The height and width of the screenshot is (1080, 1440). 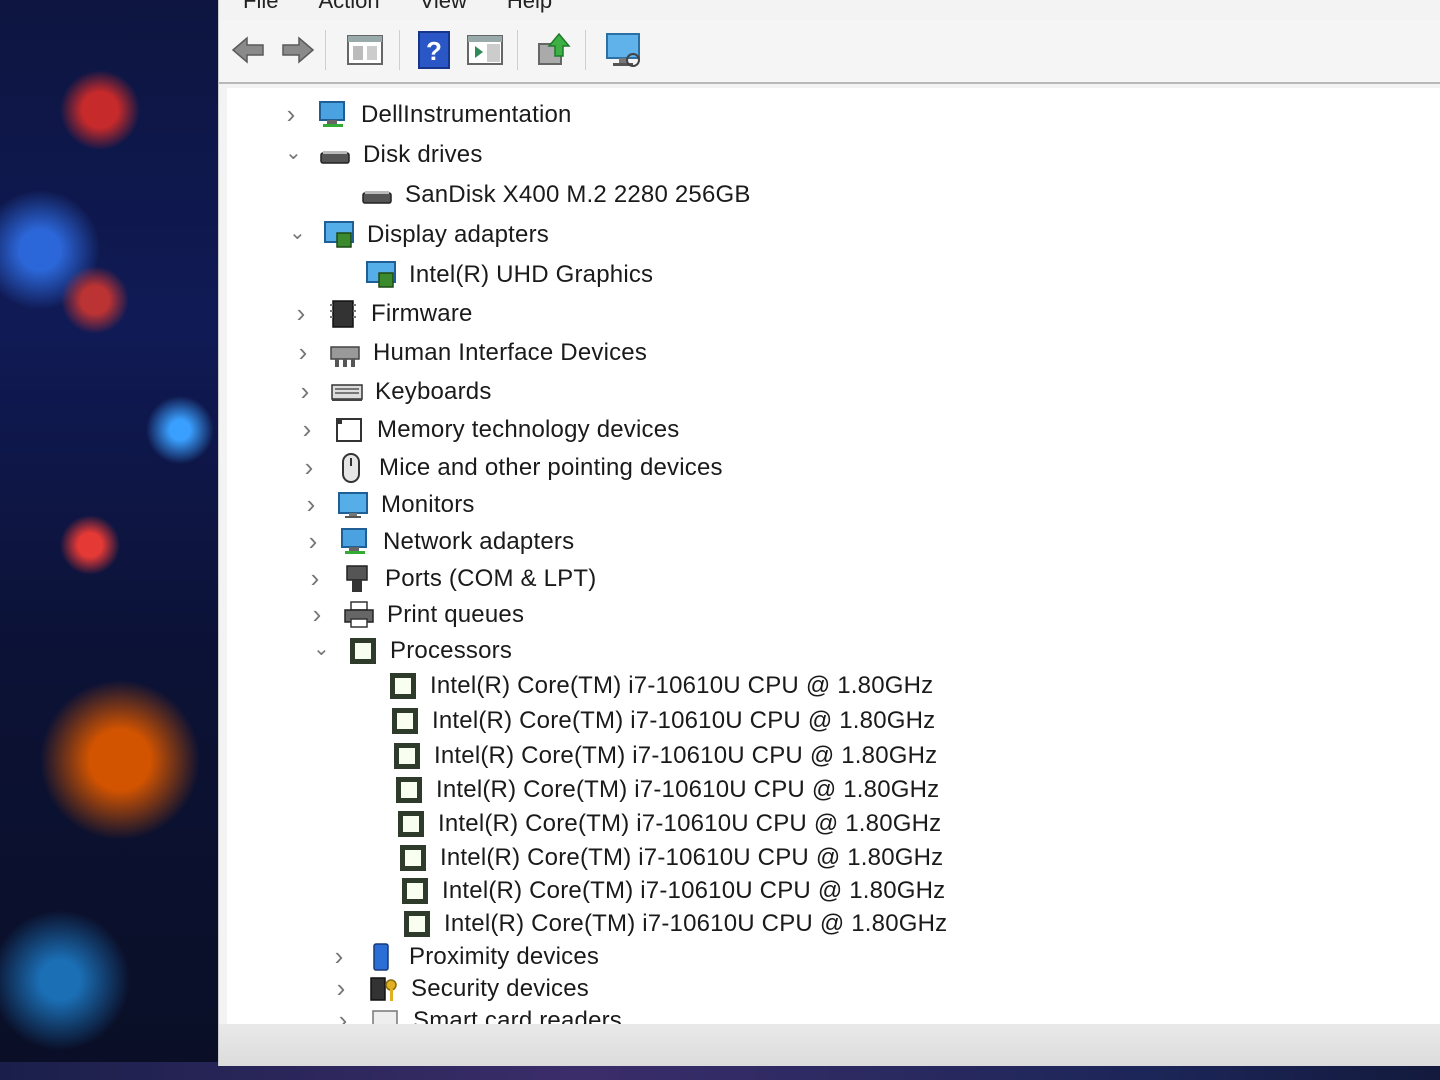 I want to click on scan-monitor-icon, so click(x=623, y=50).